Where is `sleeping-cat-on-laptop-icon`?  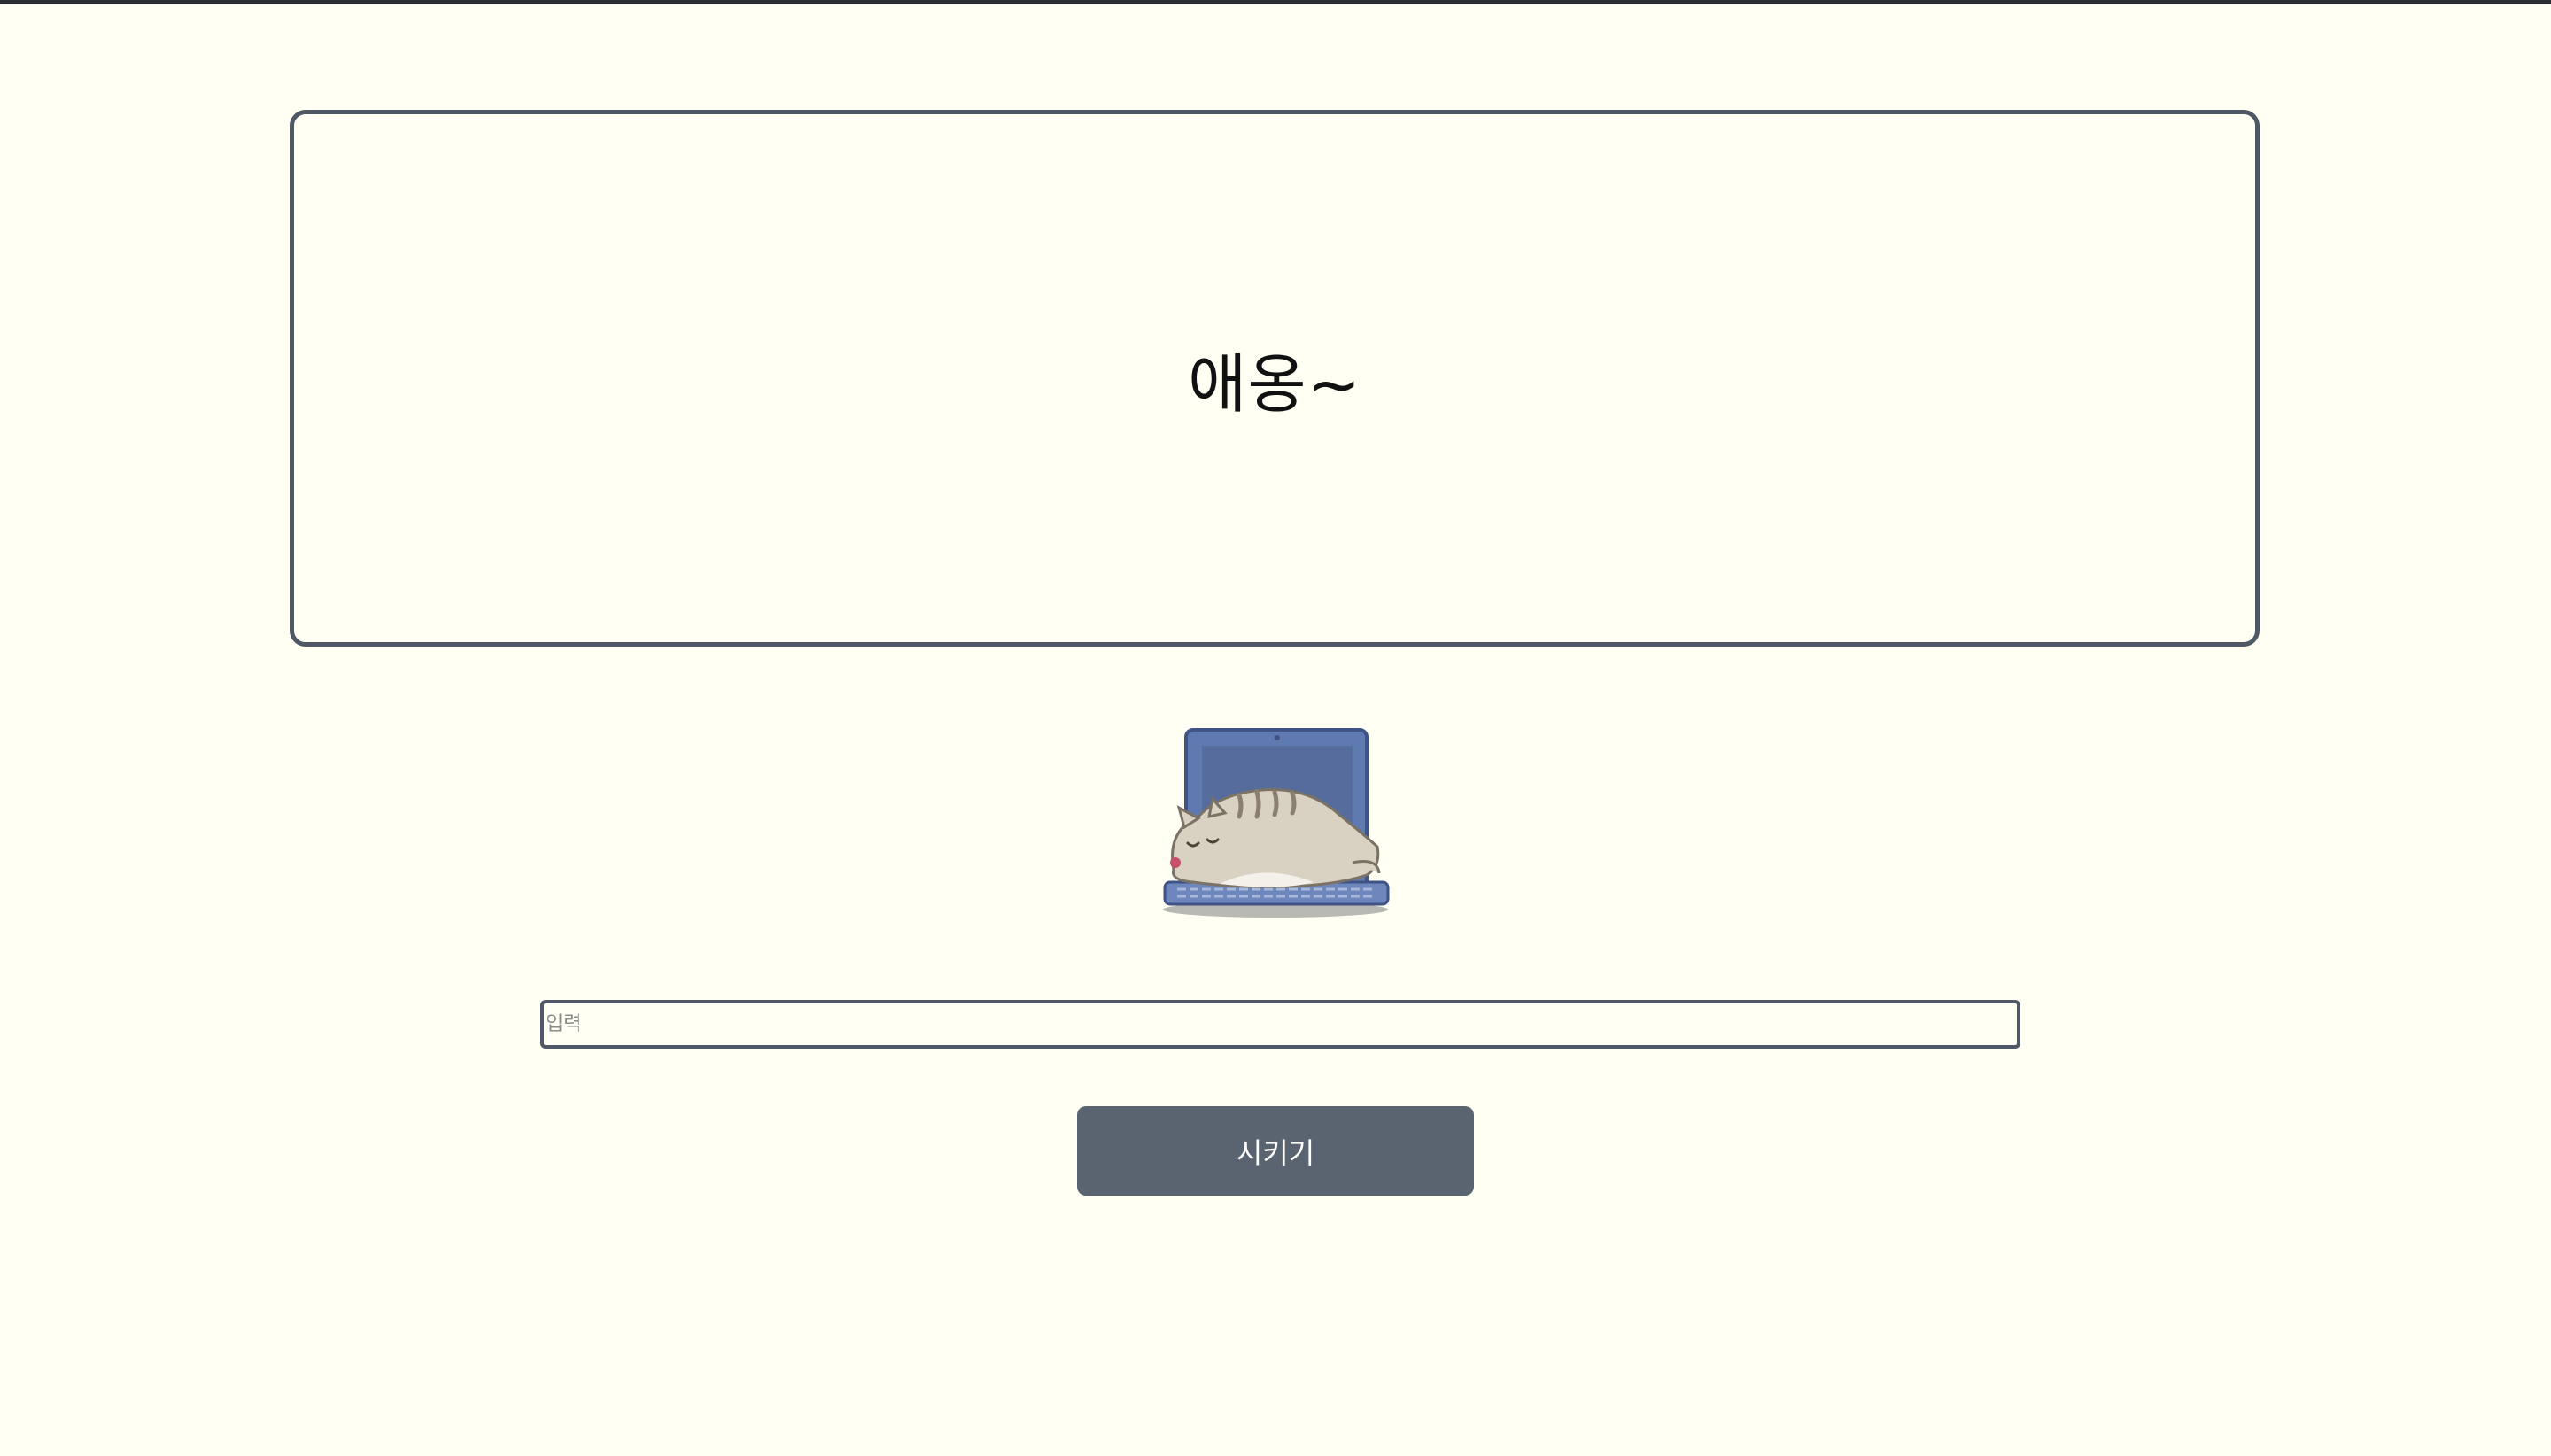
sleeping-cat-on-laptop-icon is located at coordinates (1275, 821).